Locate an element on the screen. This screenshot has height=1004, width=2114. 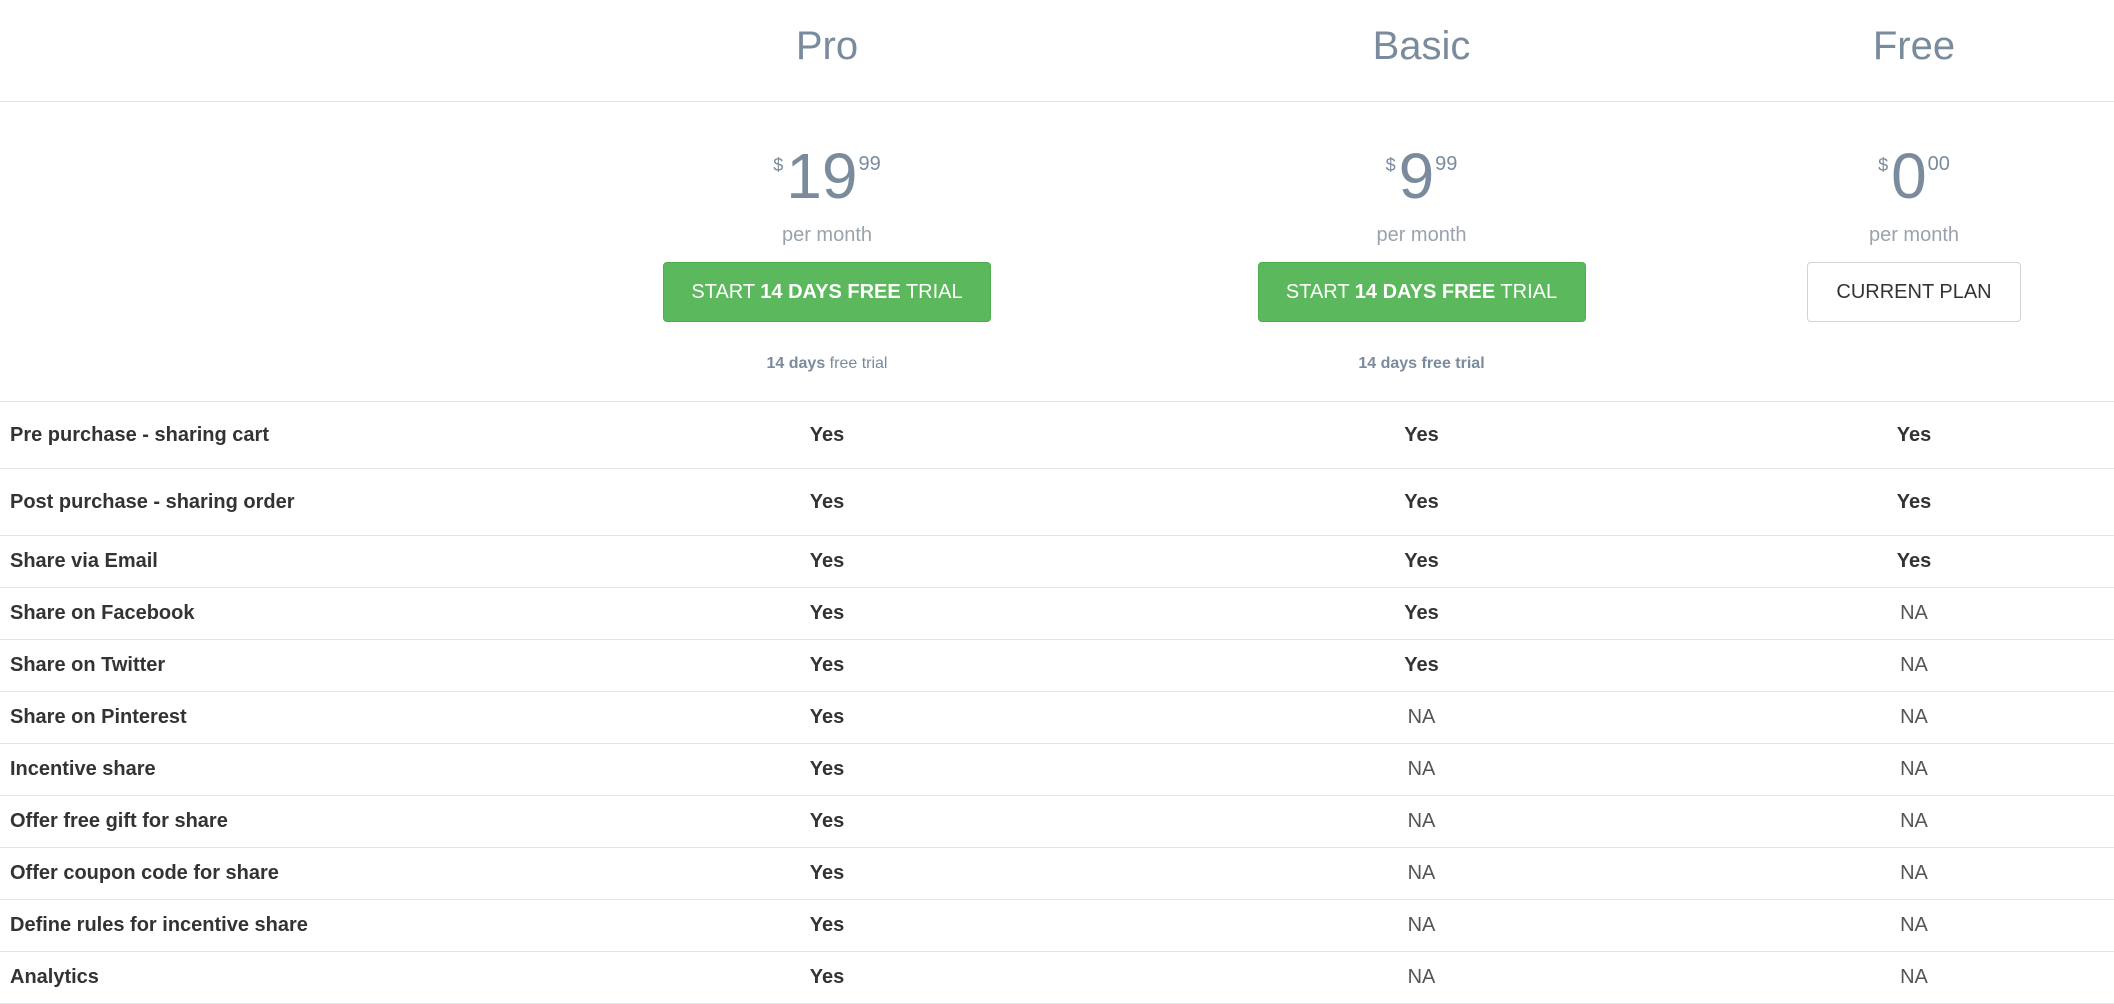
feature-name: Analytics is located at coordinates (54, 977).